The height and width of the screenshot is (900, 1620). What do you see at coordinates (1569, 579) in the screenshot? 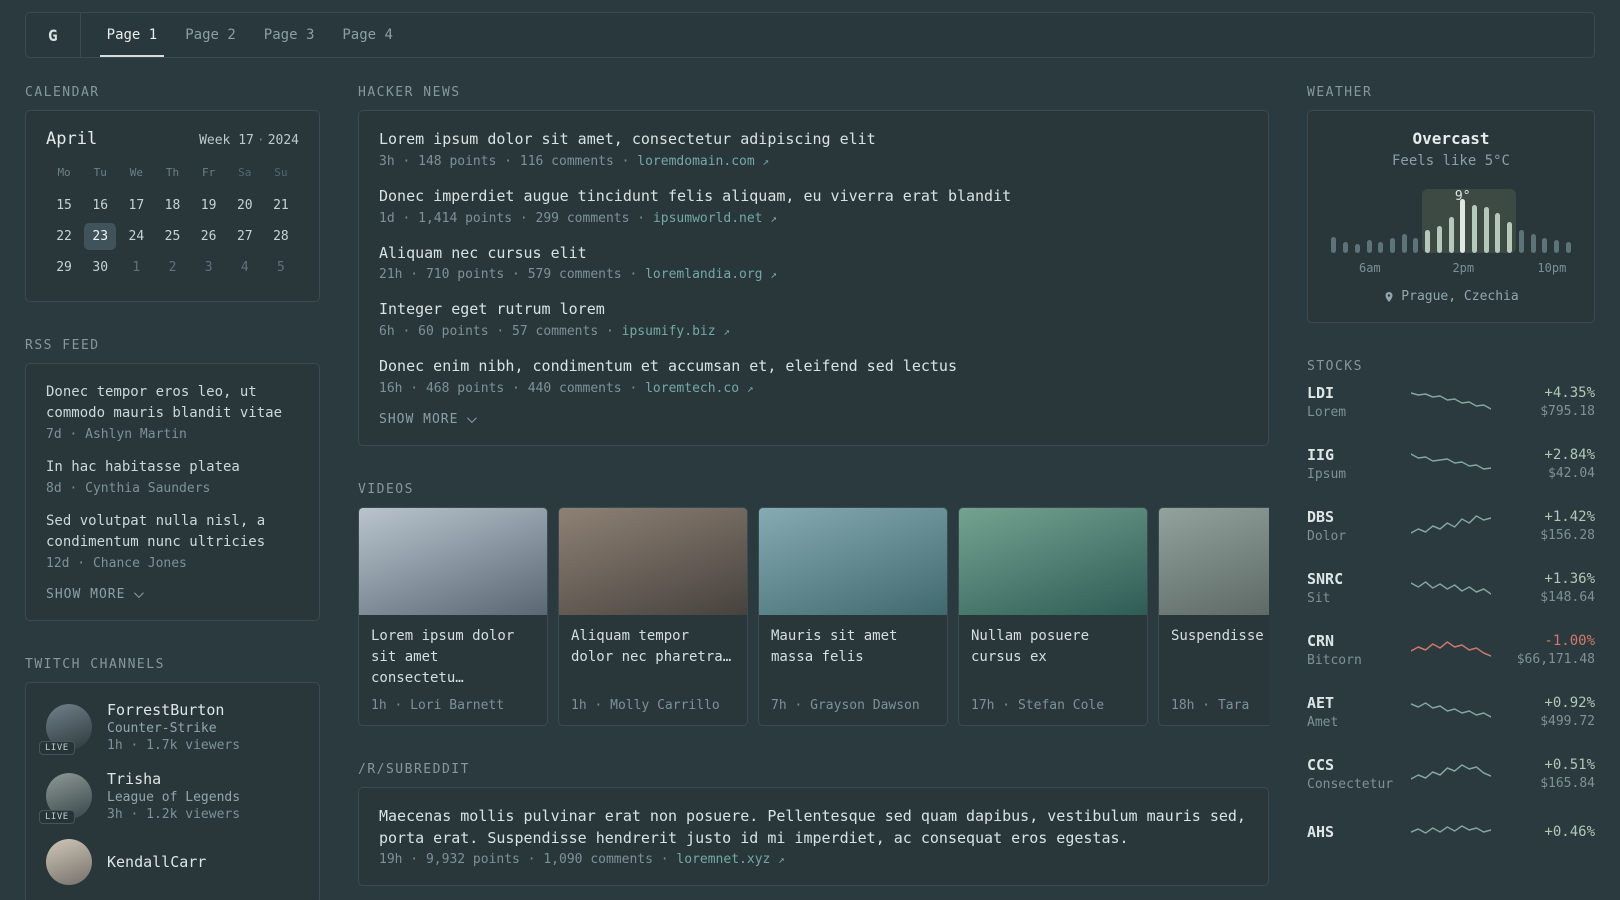
I see `stock-change: +1.36%` at bounding box center [1569, 579].